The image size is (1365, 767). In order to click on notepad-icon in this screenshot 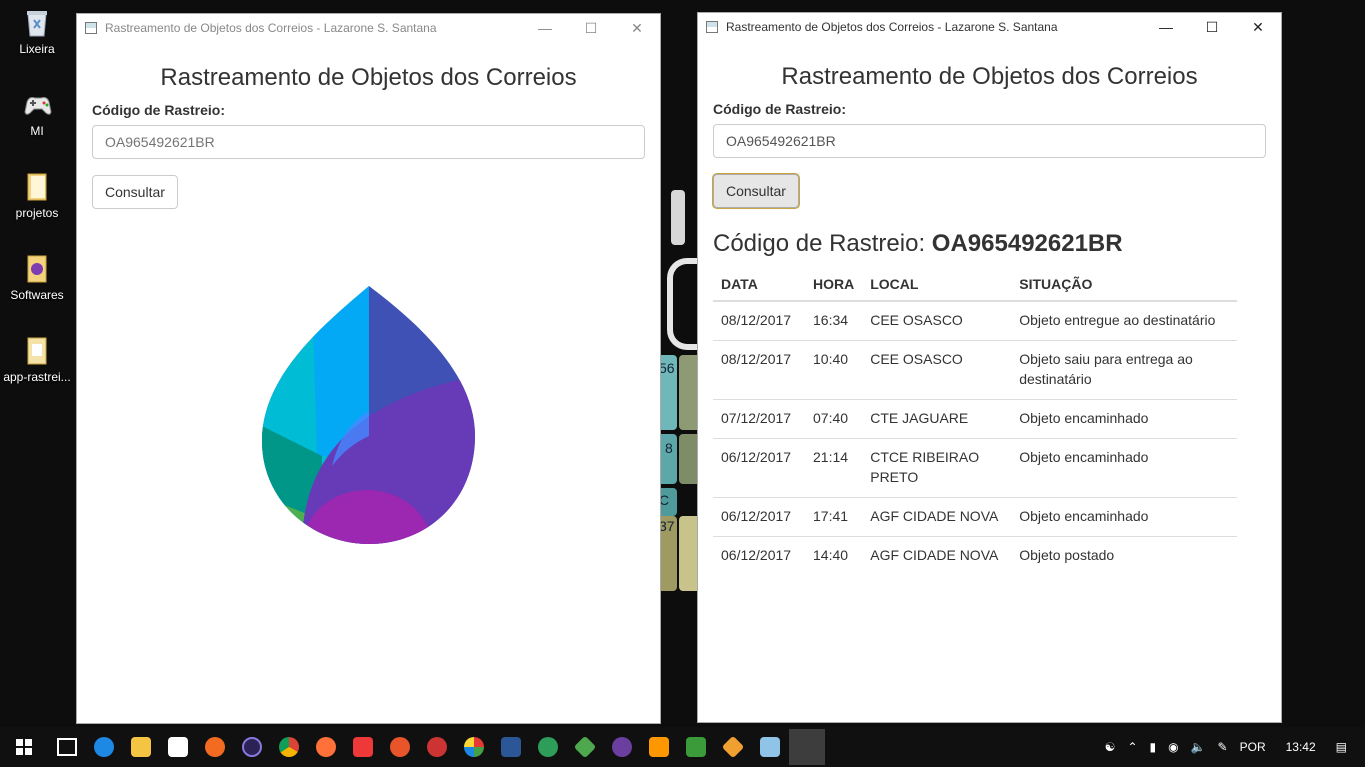, I will do `click(769, 747)`.